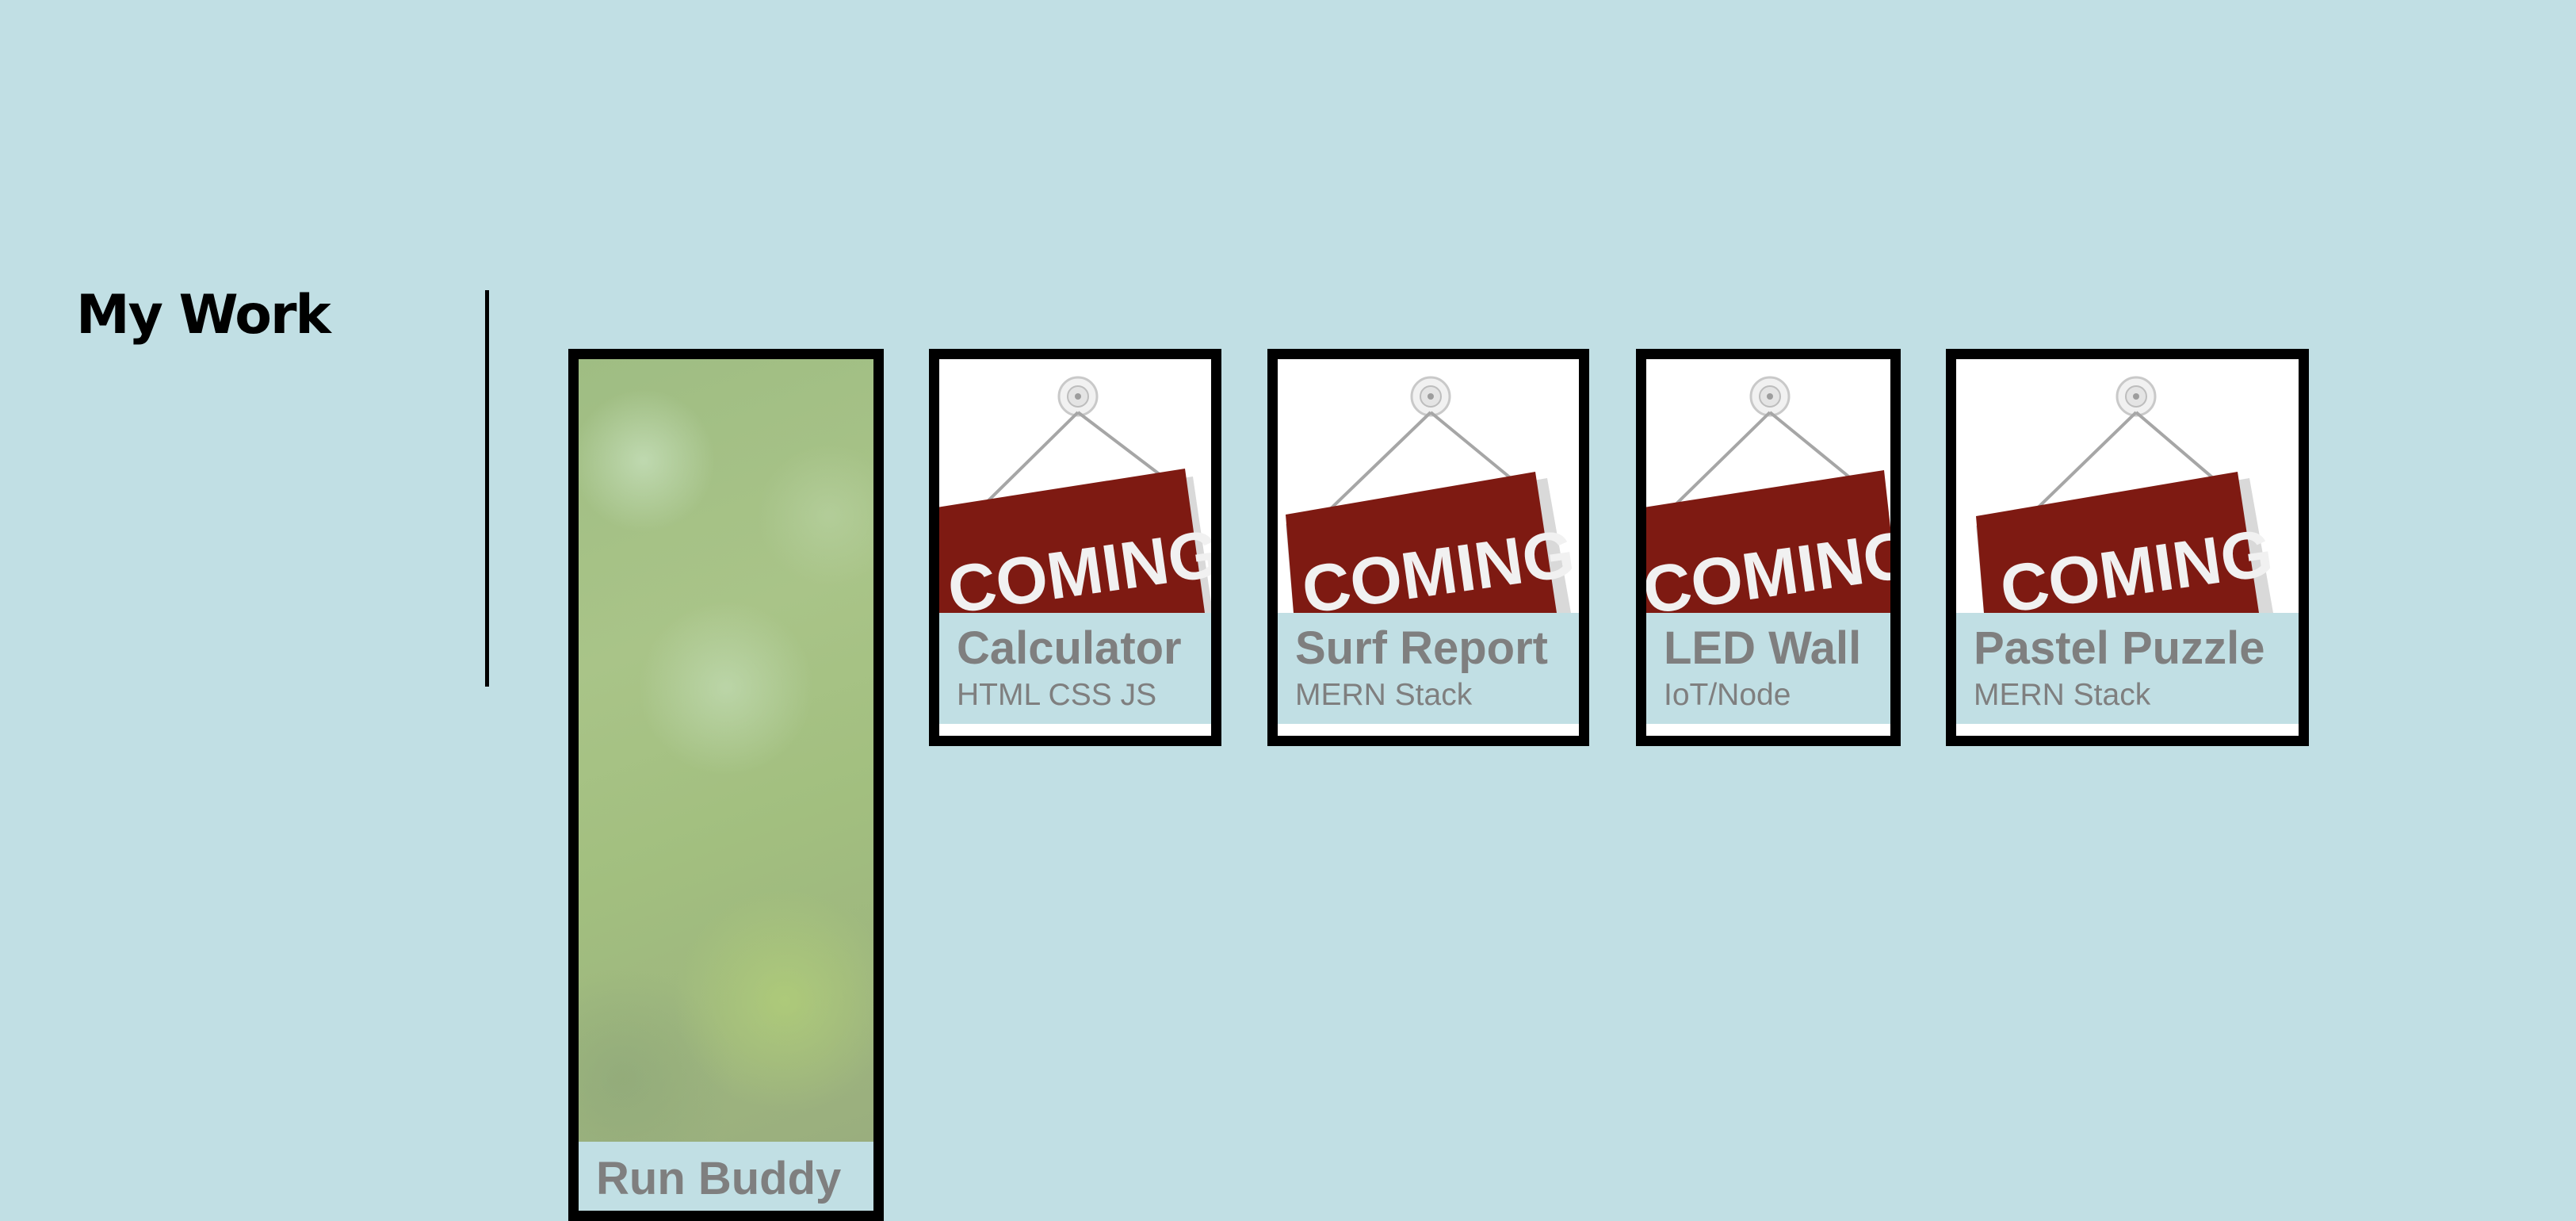  What do you see at coordinates (1069, 648) in the screenshot?
I see `project-title: Calculator` at bounding box center [1069, 648].